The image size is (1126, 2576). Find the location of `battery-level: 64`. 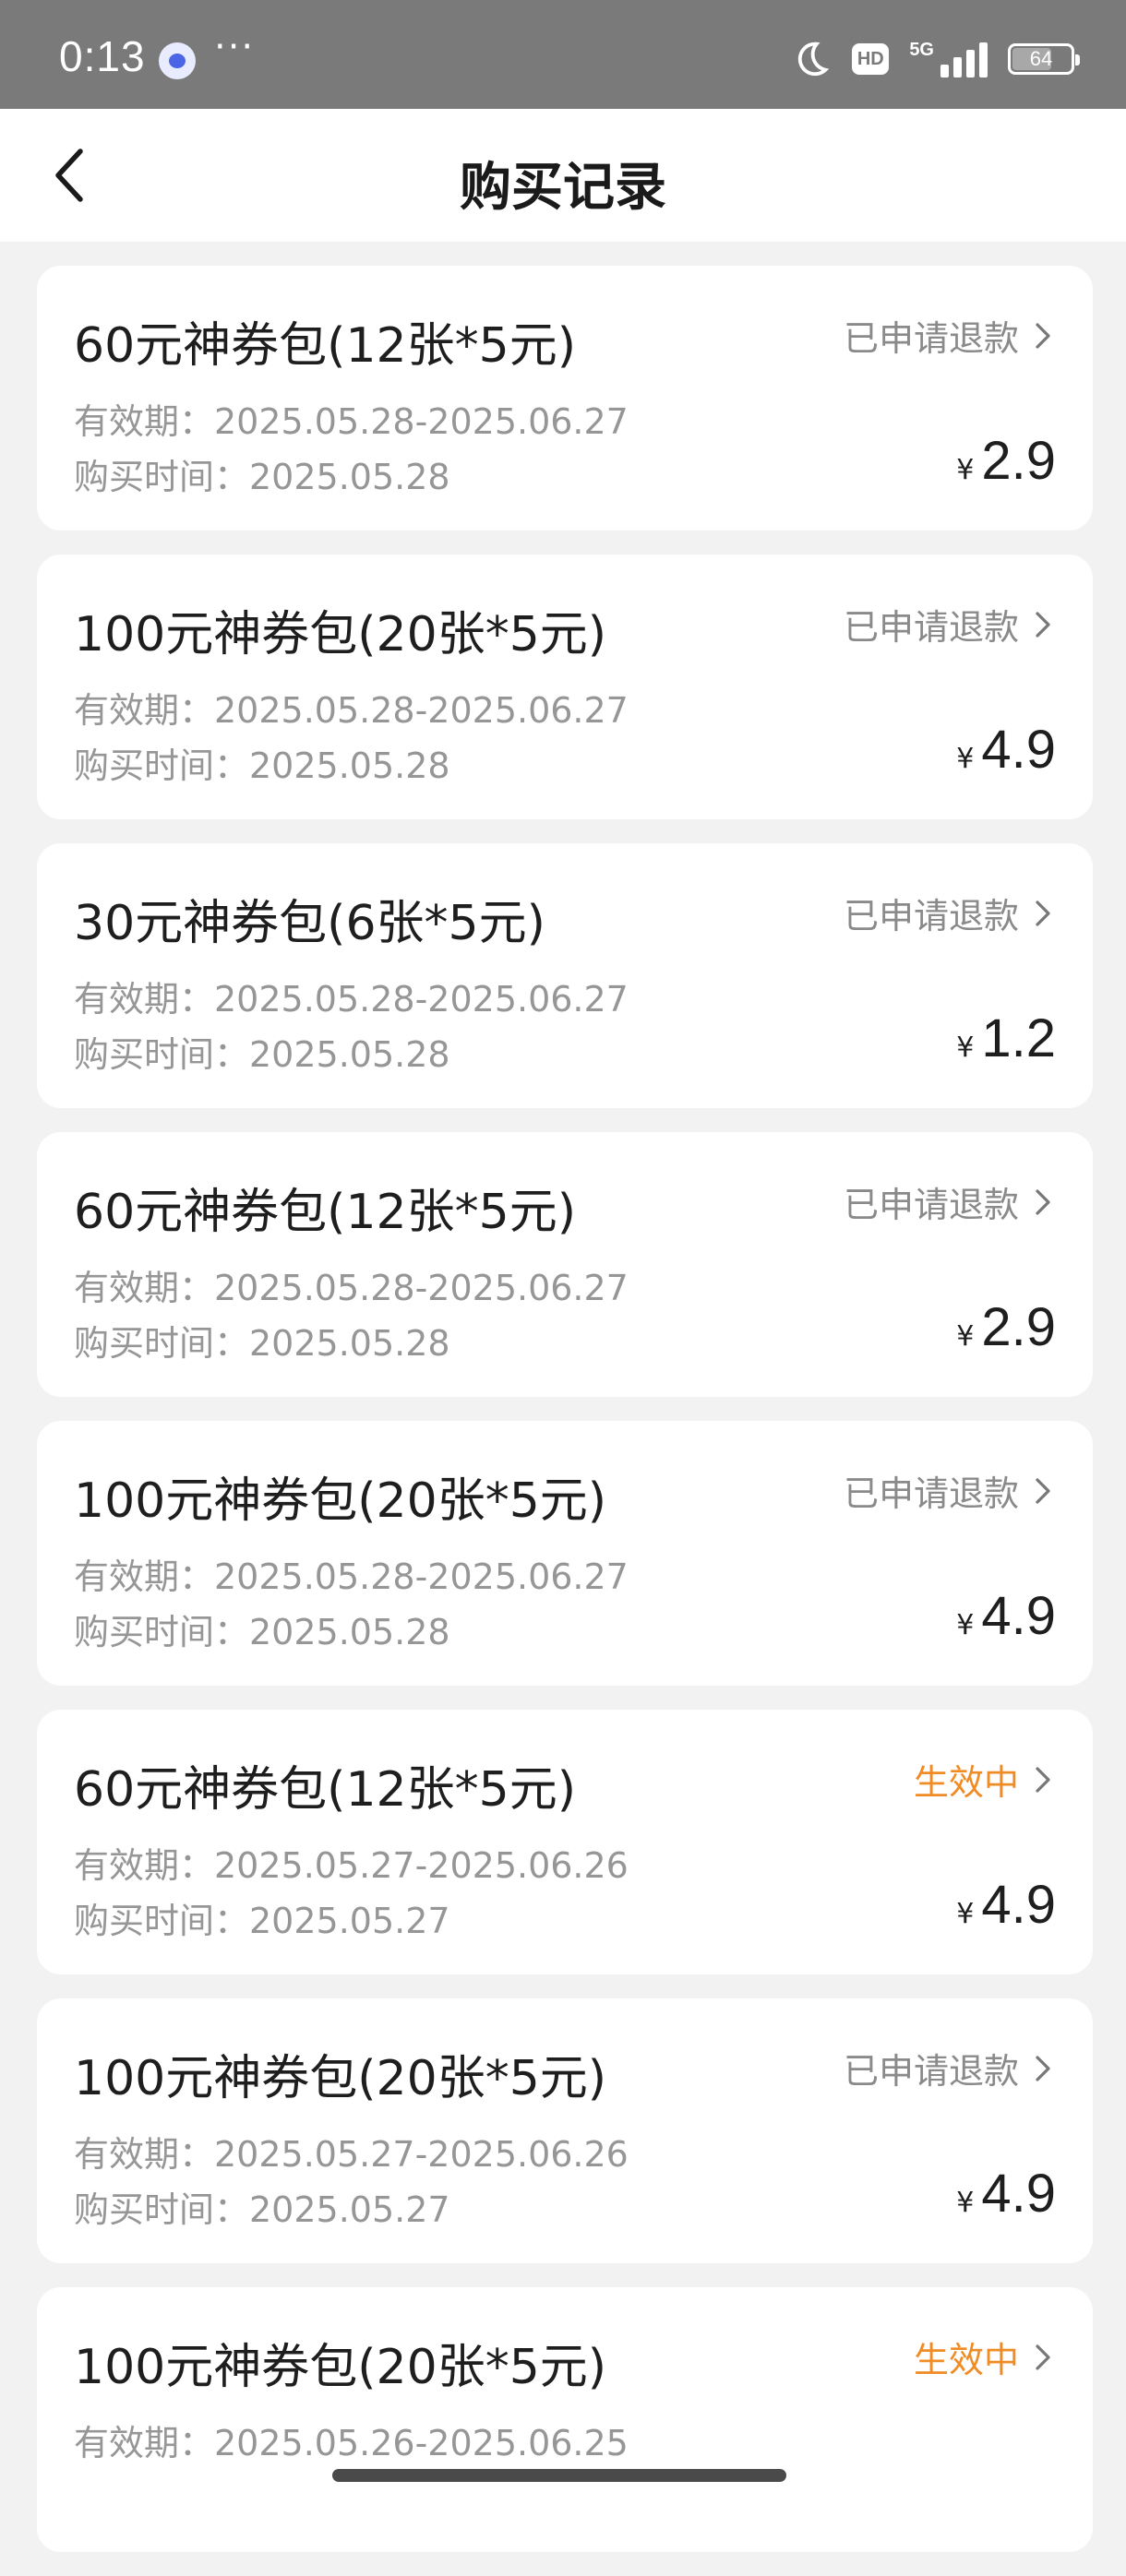

battery-level: 64 is located at coordinates (1041, 58).